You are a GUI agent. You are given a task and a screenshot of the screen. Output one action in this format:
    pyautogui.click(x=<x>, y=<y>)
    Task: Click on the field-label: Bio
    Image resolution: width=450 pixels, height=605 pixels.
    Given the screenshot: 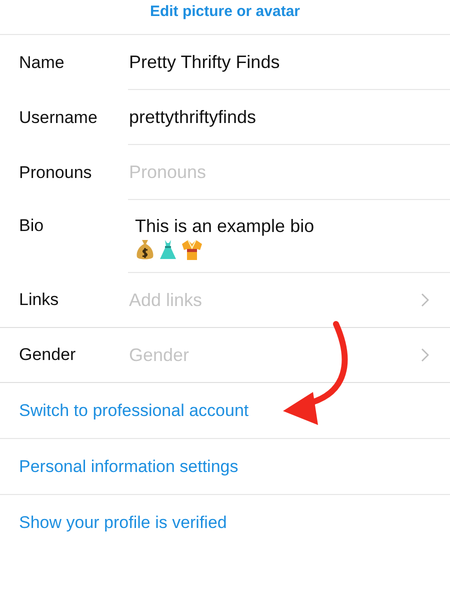 What is the action you would take?
    pyautogui.click(x=32, y=226)
    